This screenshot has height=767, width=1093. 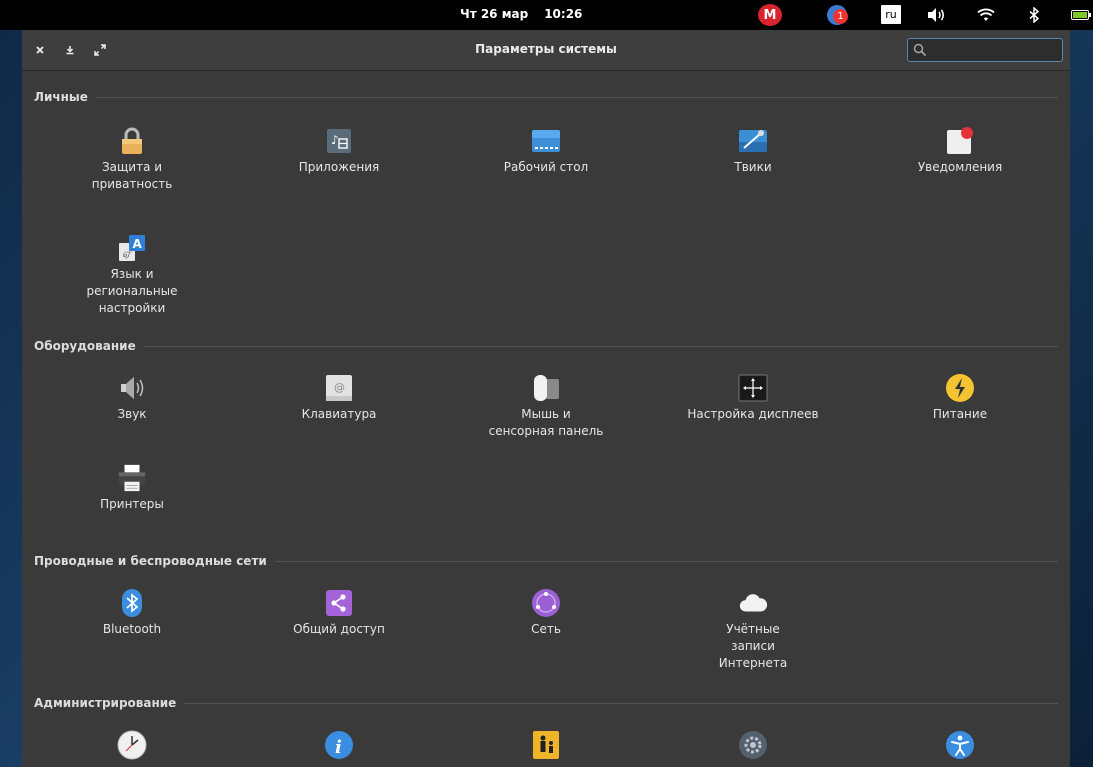 What do you see at coordinates (85, 346) in the screenshot?
I see `section-title: Оборудование` at bounding box center [85, 346].